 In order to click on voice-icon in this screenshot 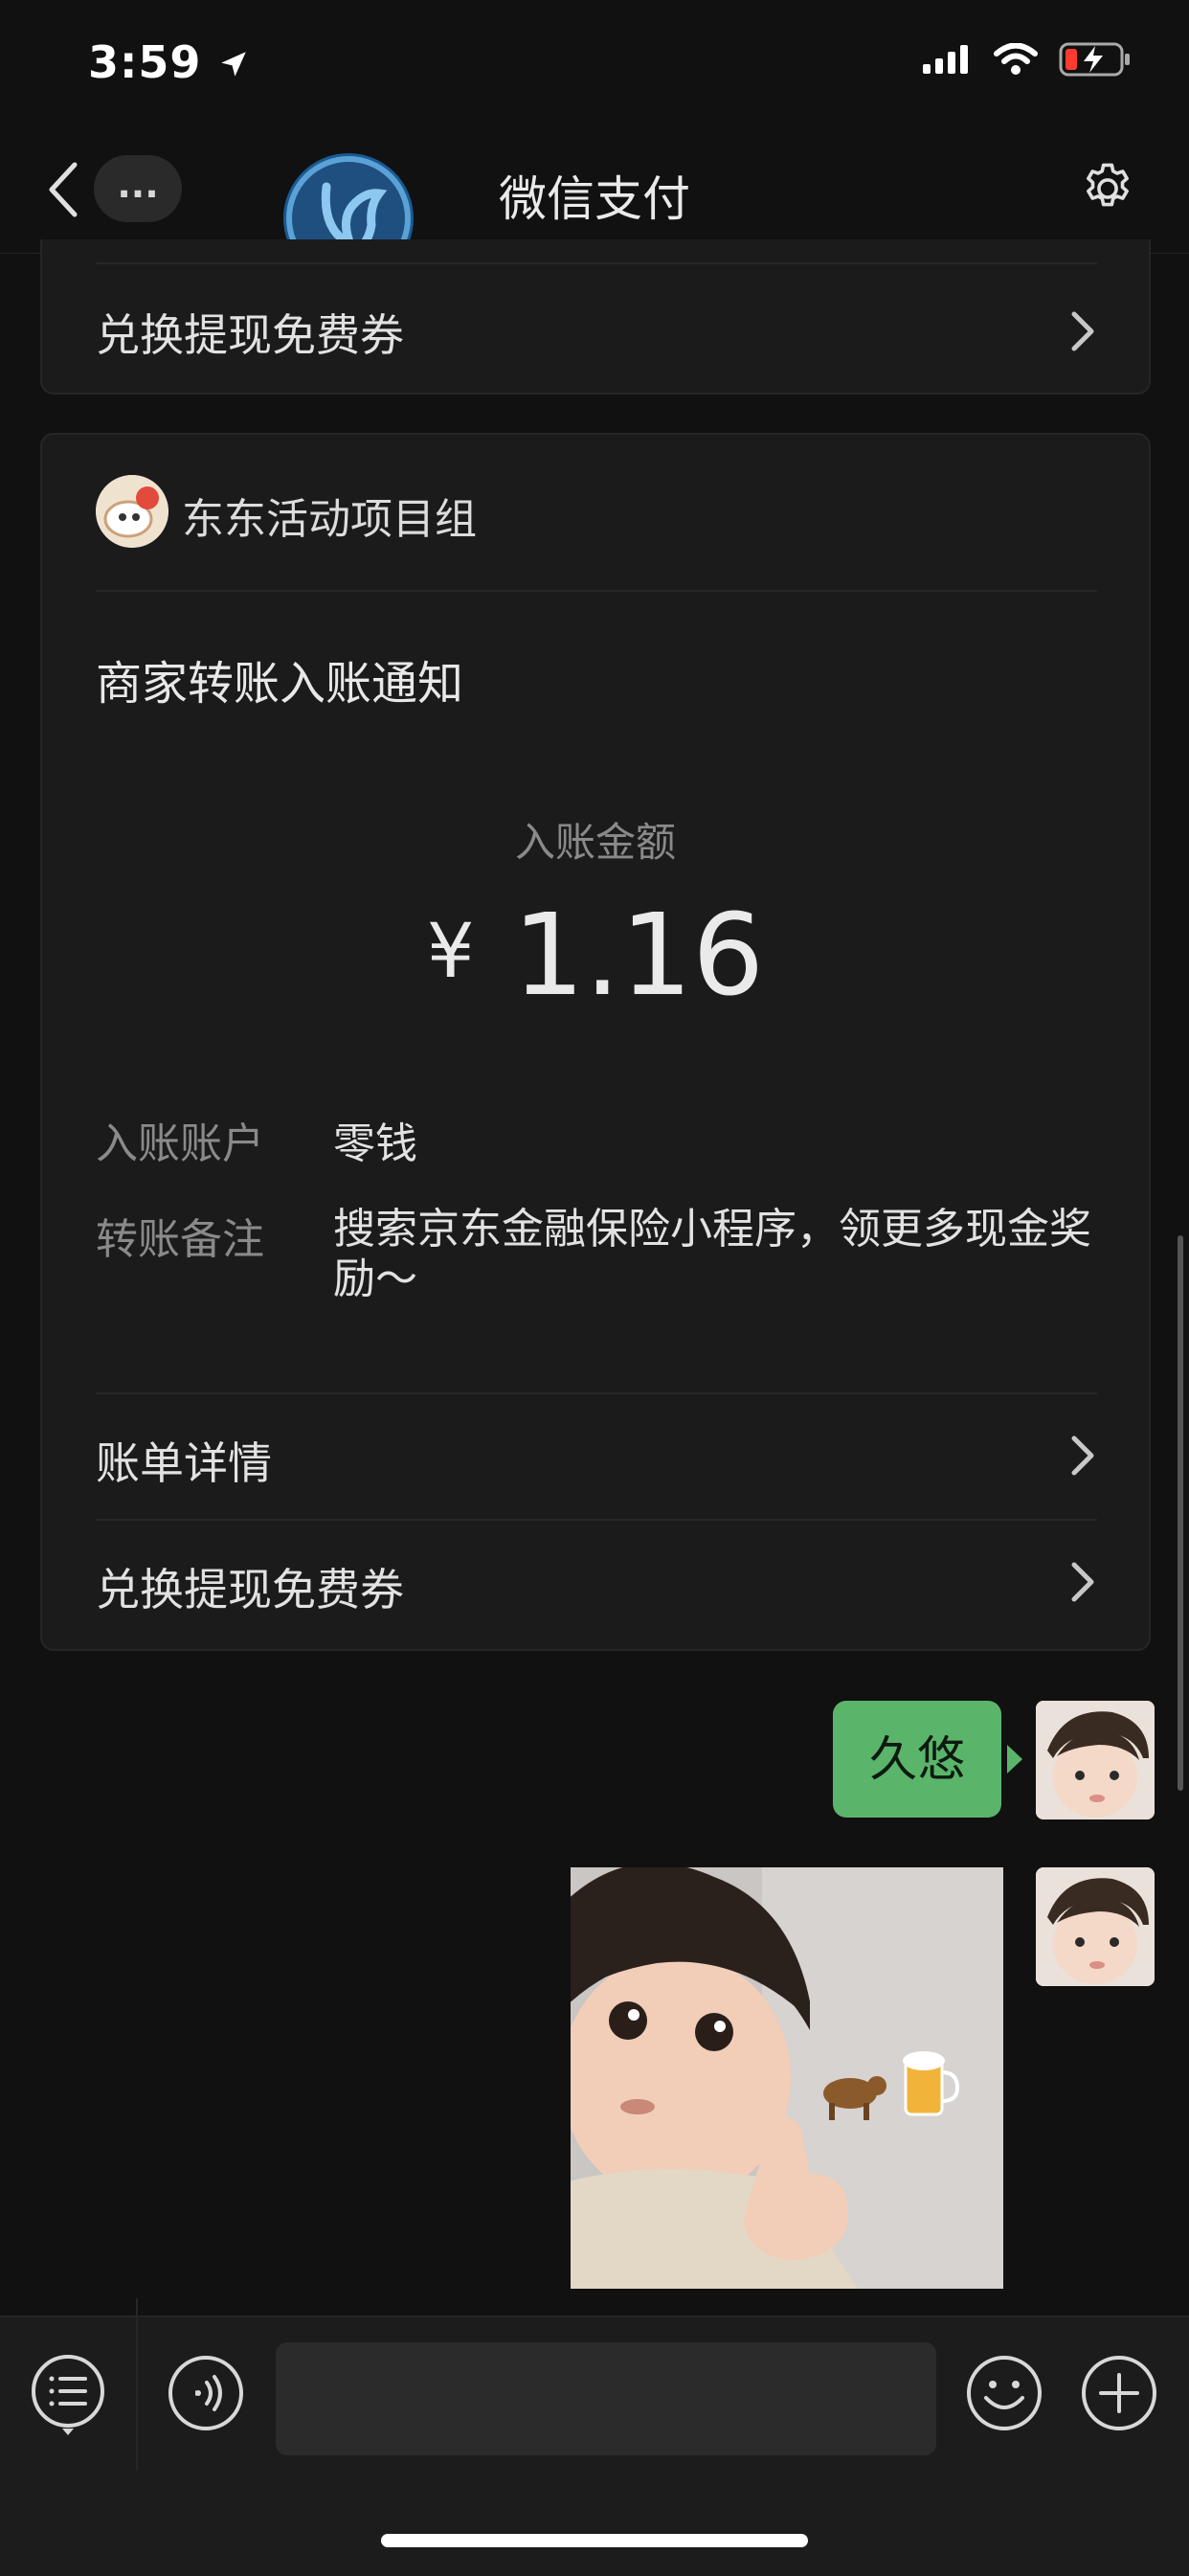, I will do `click(205, 2393)`.